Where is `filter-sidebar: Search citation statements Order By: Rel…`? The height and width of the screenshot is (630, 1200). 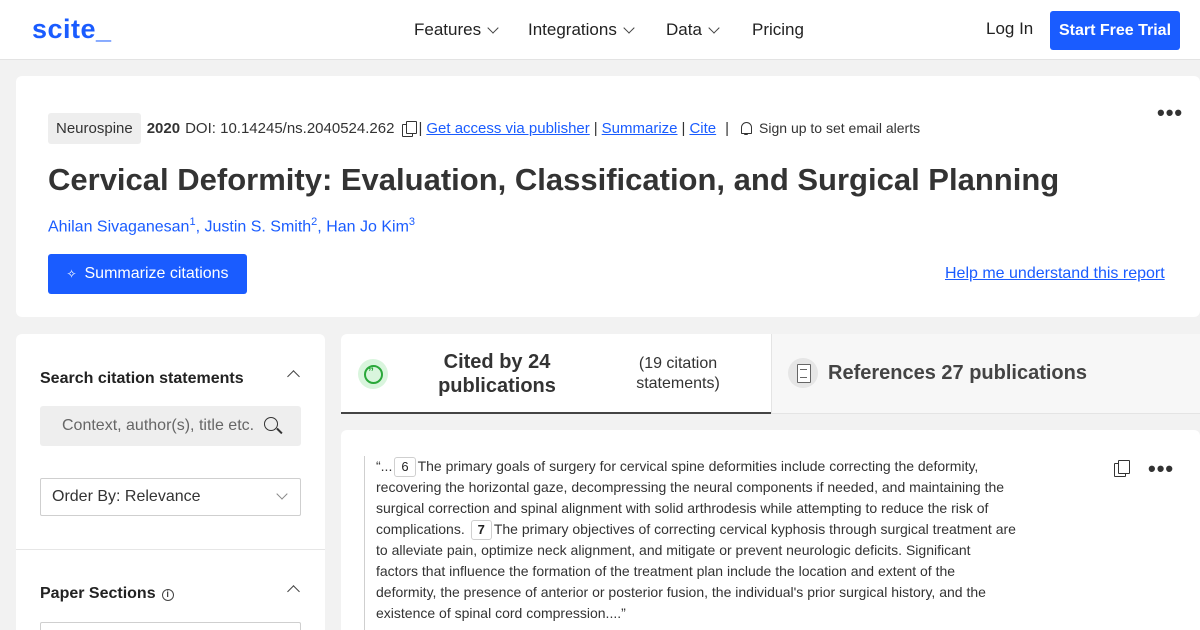 filter-sidebar: Search citation statements Order By: Rel… is located at coordinates (170, 482).